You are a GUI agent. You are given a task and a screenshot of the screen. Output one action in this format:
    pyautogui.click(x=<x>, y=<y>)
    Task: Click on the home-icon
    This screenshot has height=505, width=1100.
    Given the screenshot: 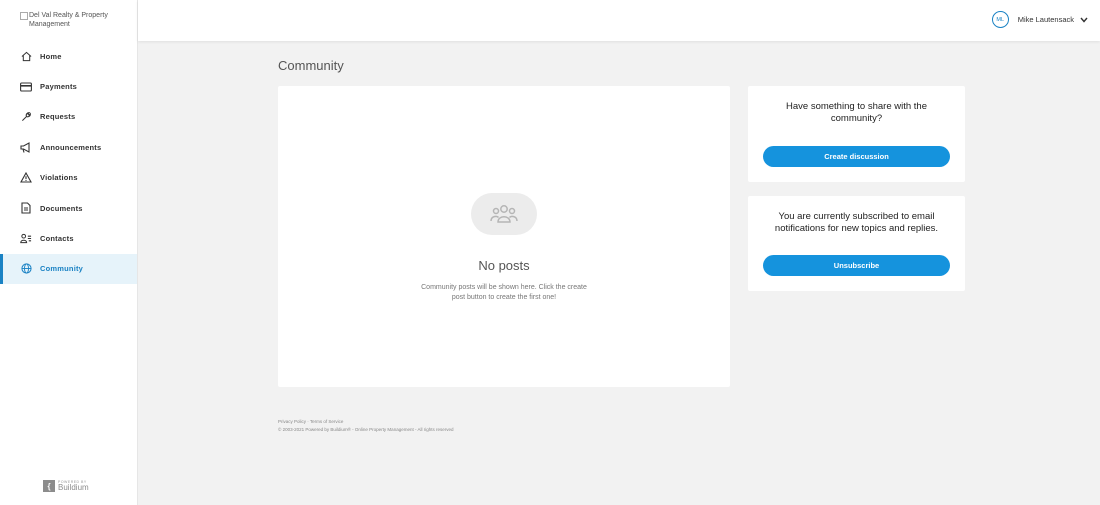 What is the action you would take?
    pyautogui.click(x=26, y=56)
    